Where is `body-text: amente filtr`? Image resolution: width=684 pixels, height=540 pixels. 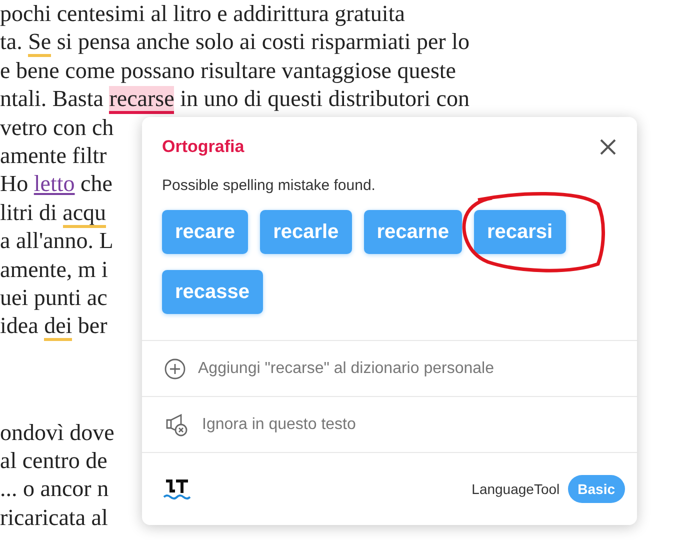
body-text: amente filtr is located at coordinates (53, 155).